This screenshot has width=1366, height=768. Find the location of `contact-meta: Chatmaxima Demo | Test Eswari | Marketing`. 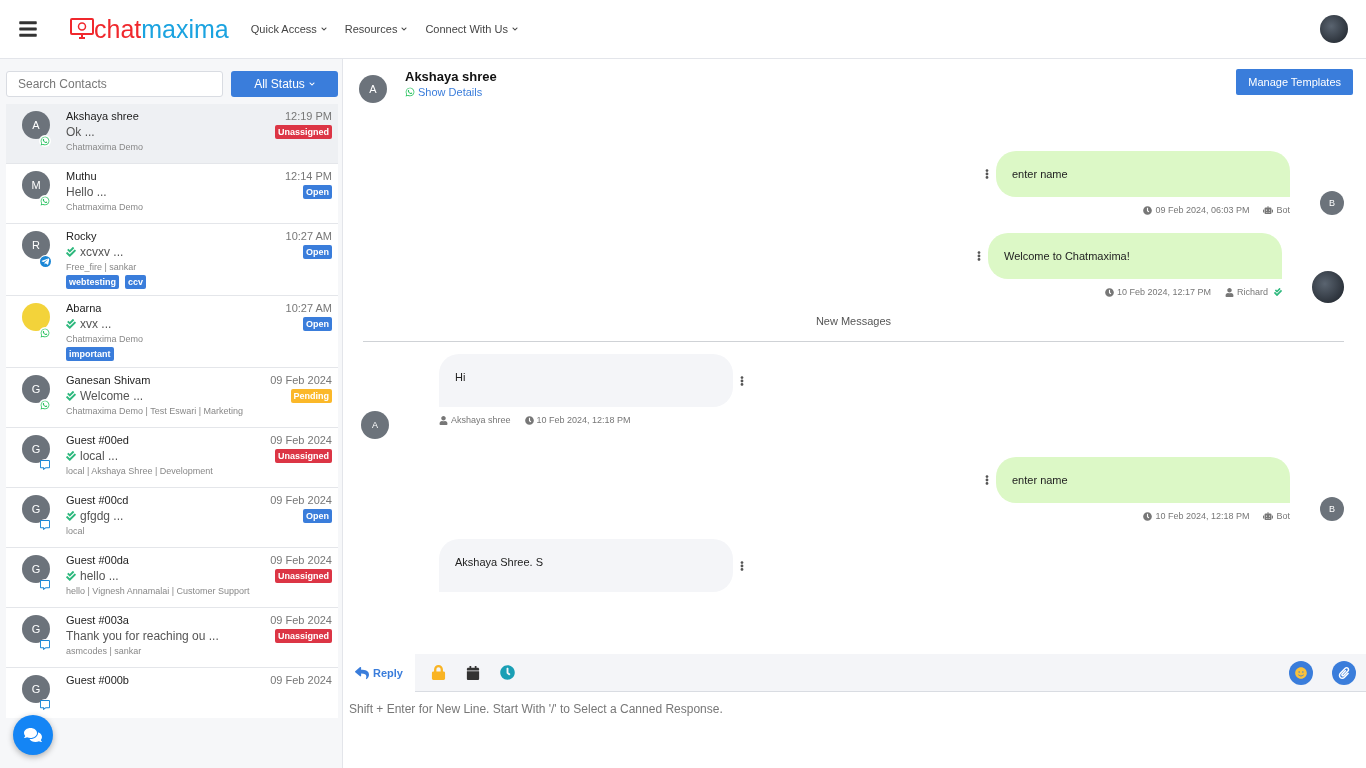

contact-meta: Chatmaxima Demo | Test Eswari | Marketing is located at coordinates (155, 411).